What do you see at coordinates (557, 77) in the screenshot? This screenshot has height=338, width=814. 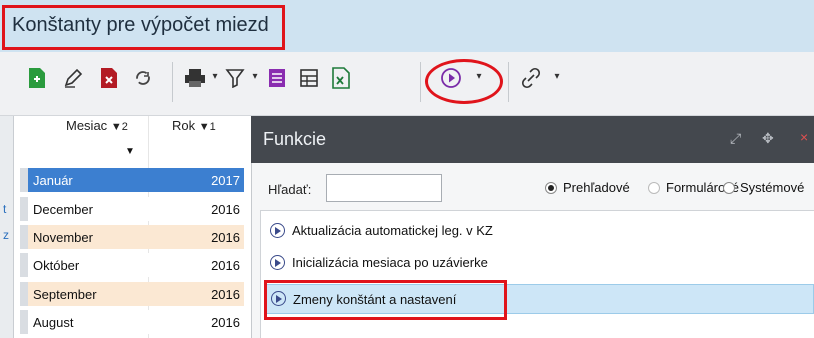 I see `link-dropdown-icon: ▾` at bounding box center [557, 77].